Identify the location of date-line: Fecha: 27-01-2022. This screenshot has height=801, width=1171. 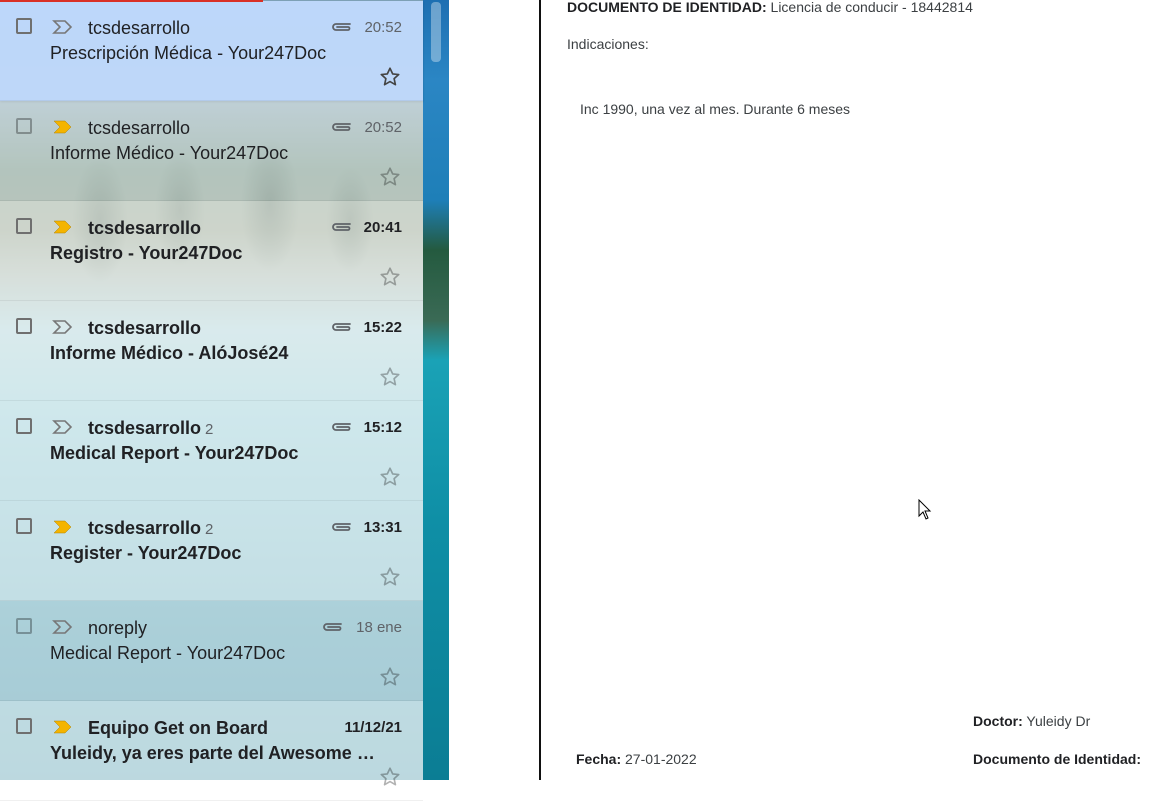
(636, 759).